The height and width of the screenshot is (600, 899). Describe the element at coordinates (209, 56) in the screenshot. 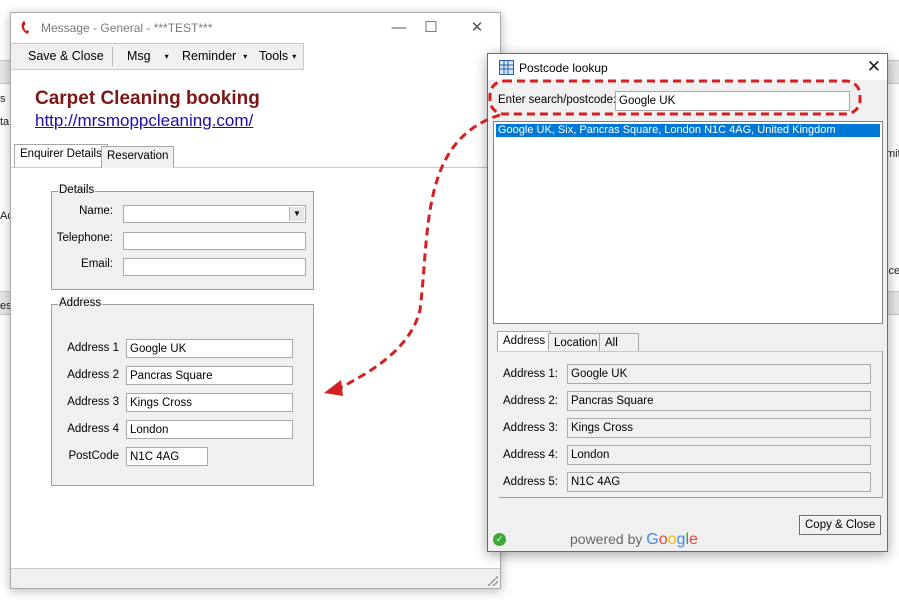

I see `reminder-label: Reminder` at that location.